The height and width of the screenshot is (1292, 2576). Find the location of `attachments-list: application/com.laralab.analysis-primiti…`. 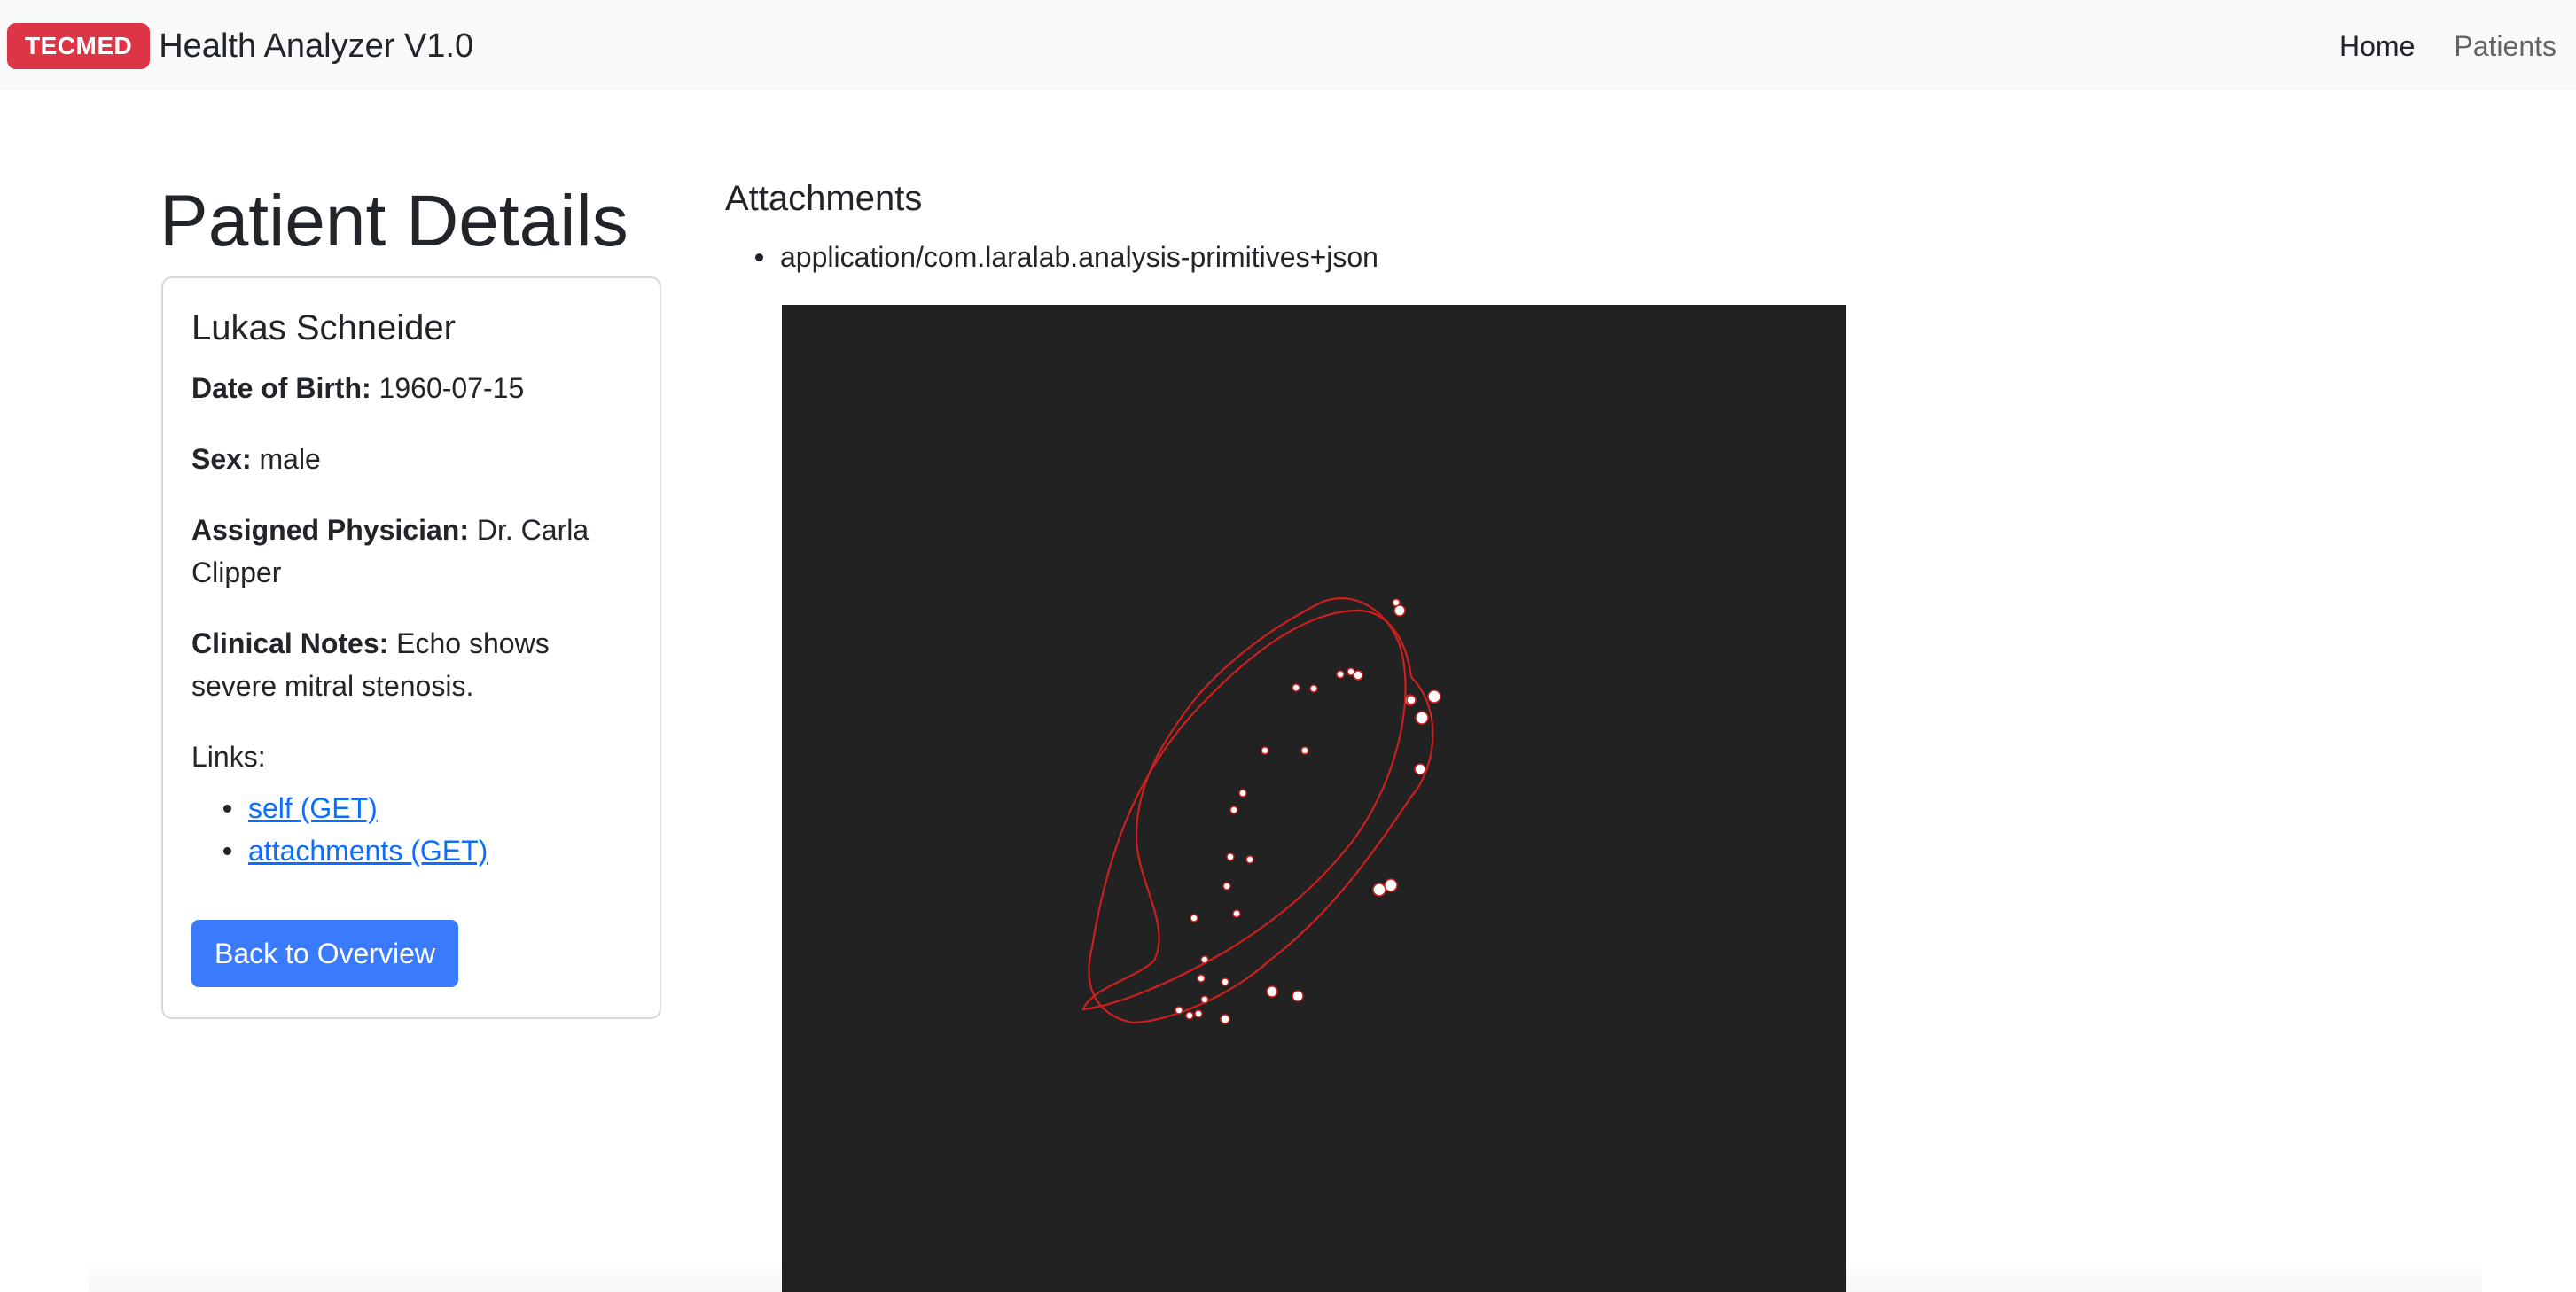

attachments-list: application/com.laralab.analysis-primiti… is located at coordinates (1066, 257).